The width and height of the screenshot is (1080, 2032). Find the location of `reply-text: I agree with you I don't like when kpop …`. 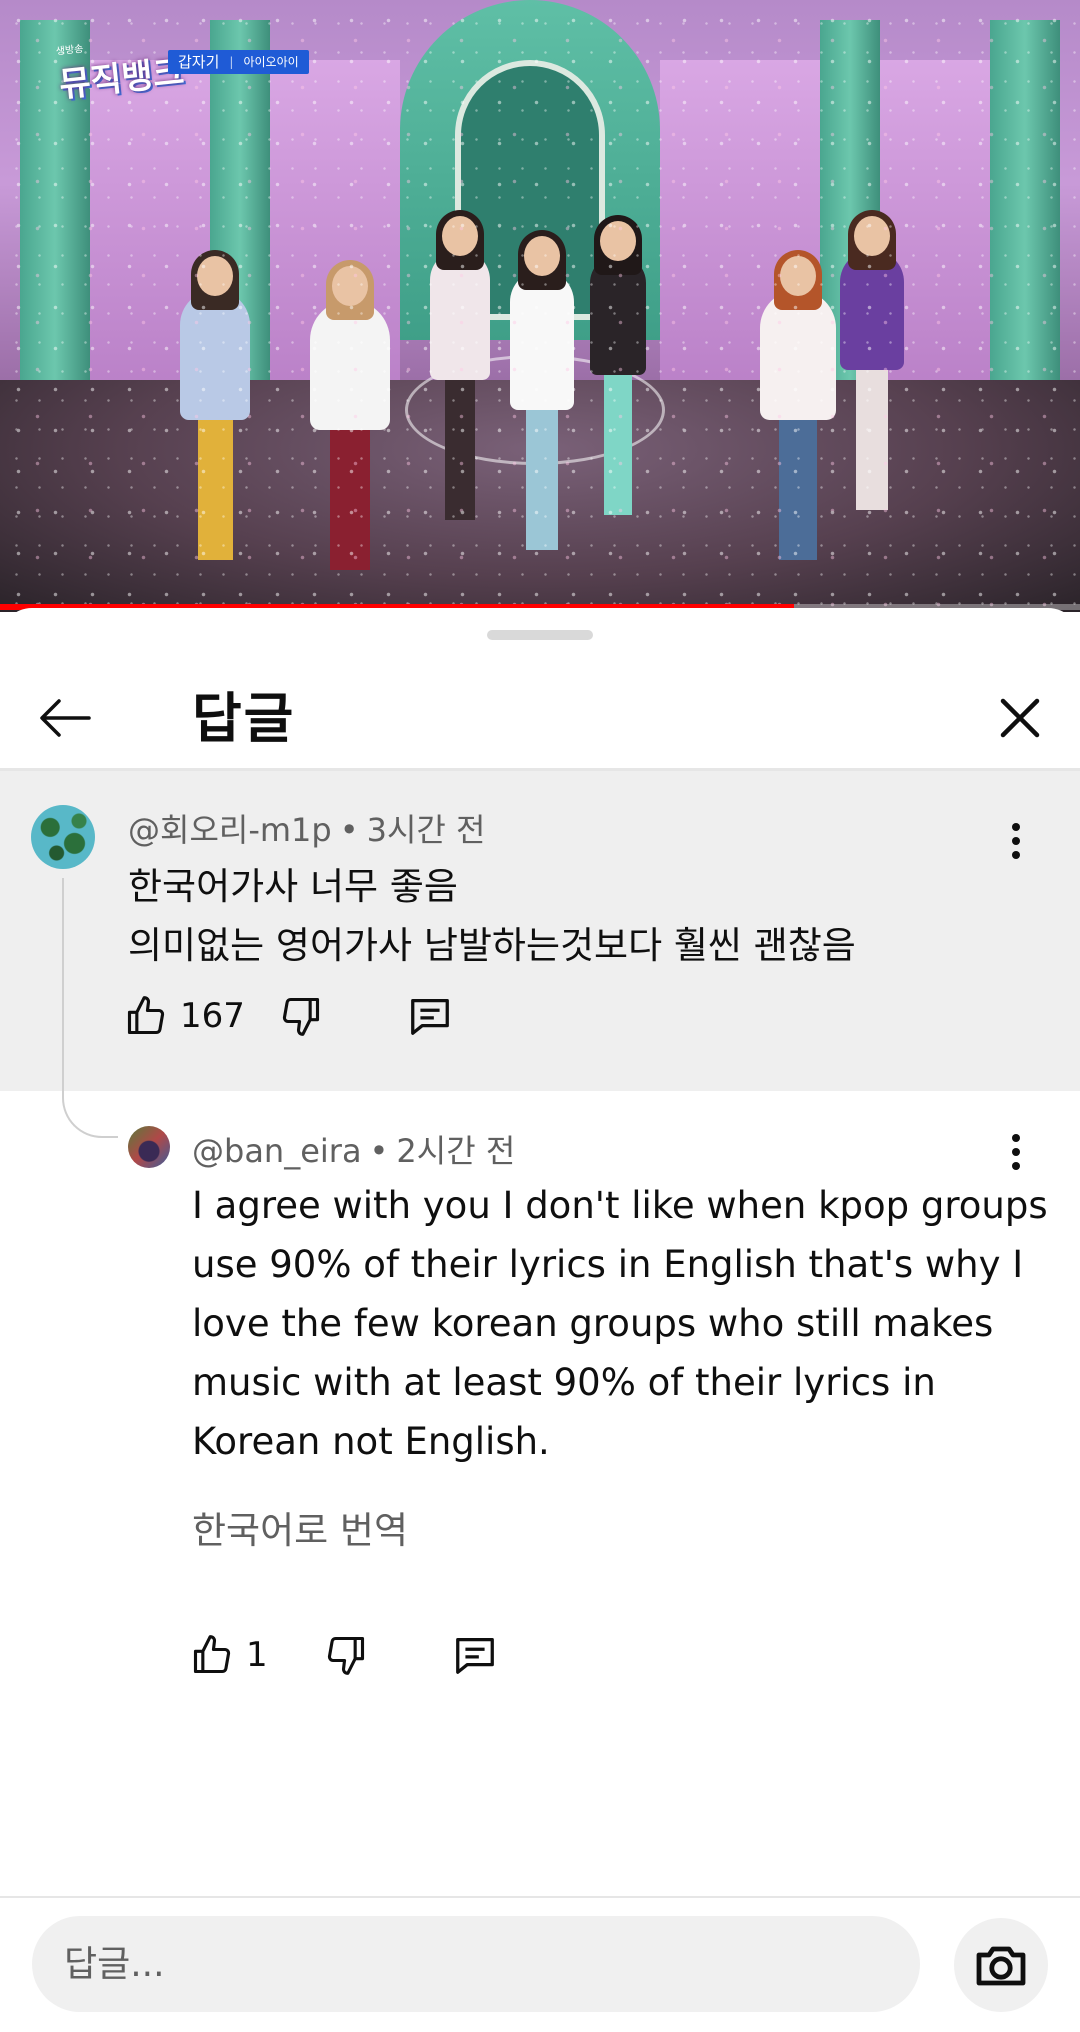

reply-text: I agree with you I don't like when kpop … is located at coordinates (620, 1323).